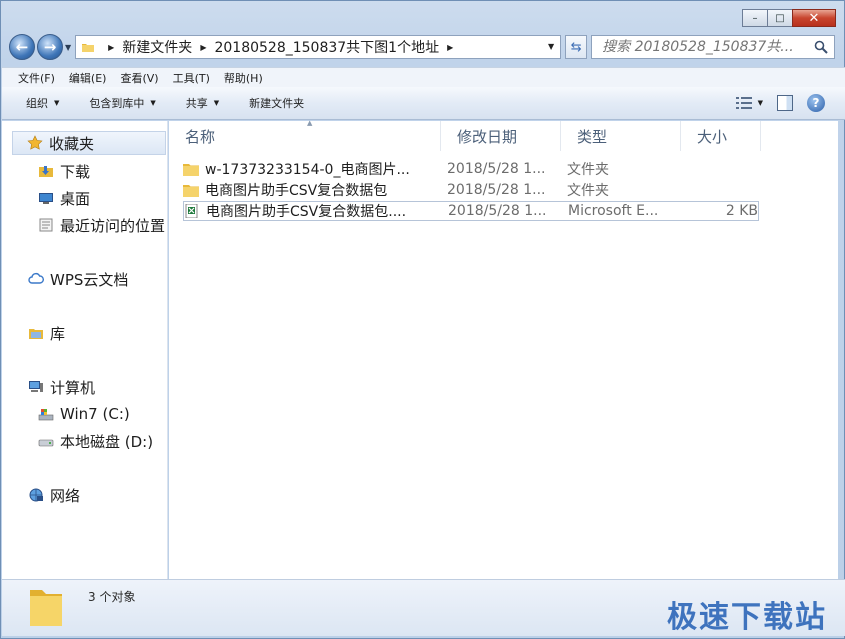 This screenshot has width=845, height=639. What do you see at coordinates (423, 607) in the screenshot?
I see `details-pane: 3 个对象 极速下载站` at bounding box center [423, 607].